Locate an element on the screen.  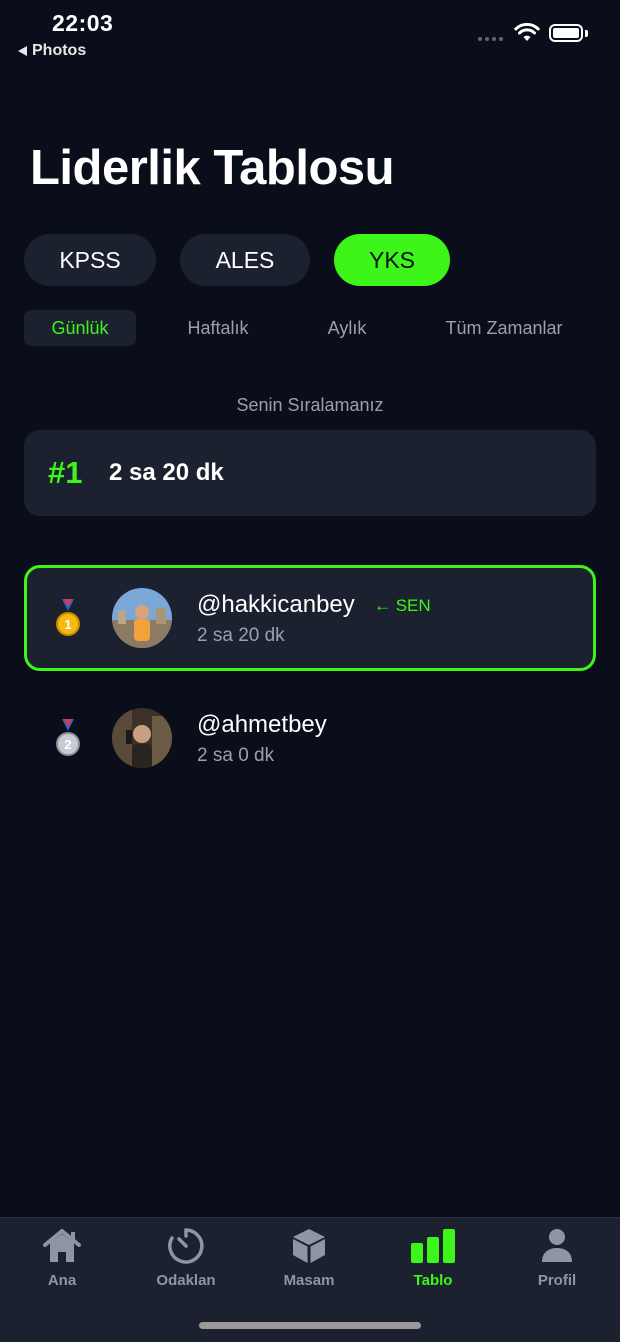
tab-profil: Profil is located at coordinates (557, 1257).